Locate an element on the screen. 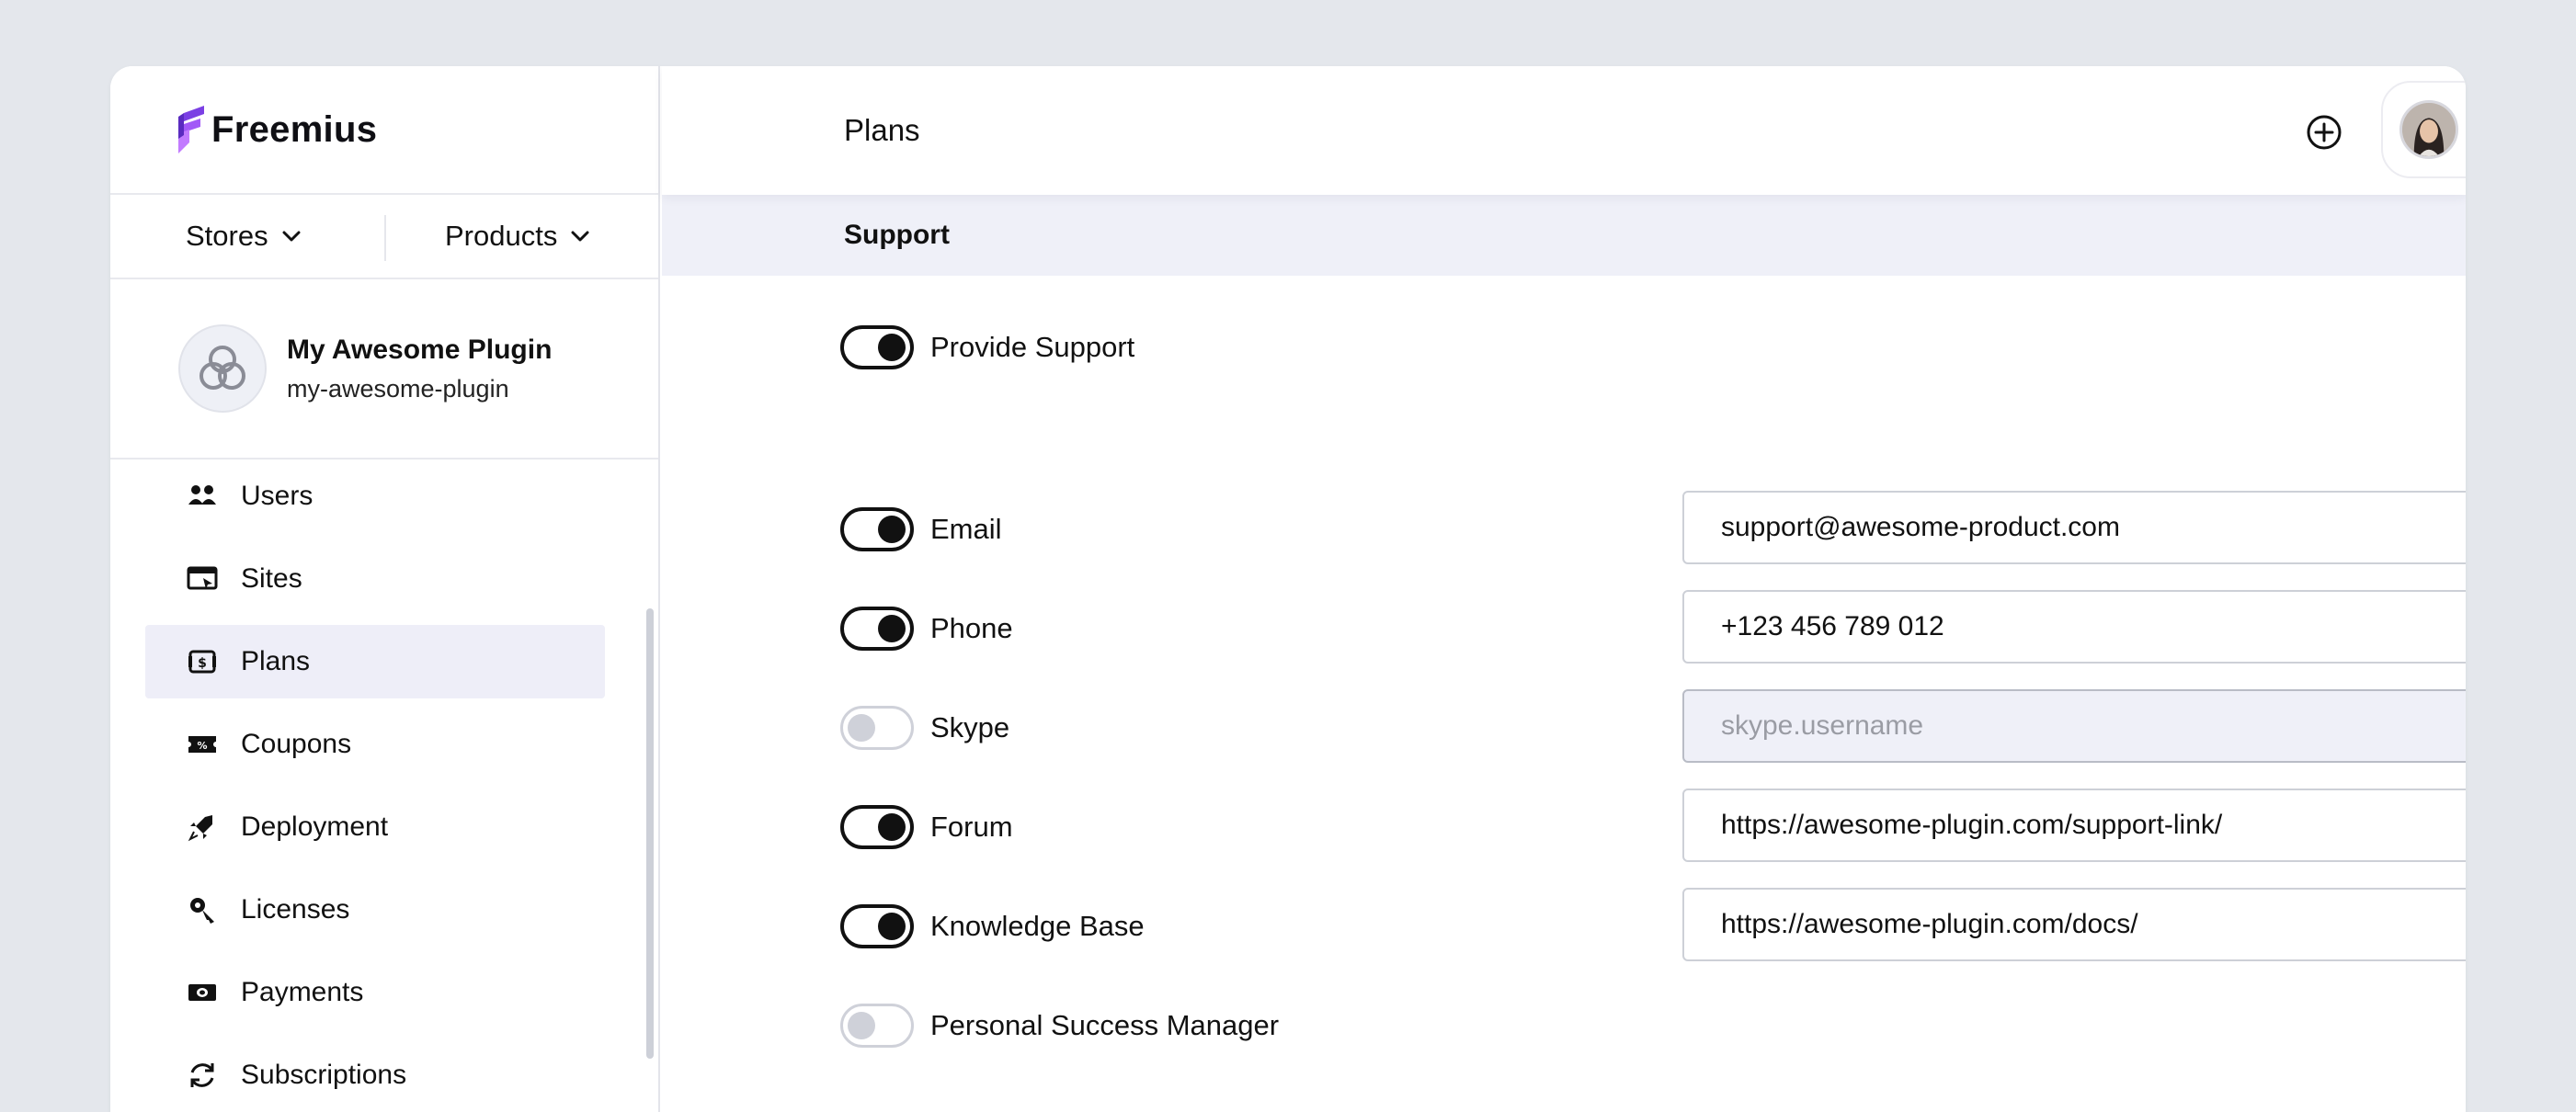 This screenshot has width=2576, height=1112. sidebar-item-label: Coupons is located at coordinates (296, 744).